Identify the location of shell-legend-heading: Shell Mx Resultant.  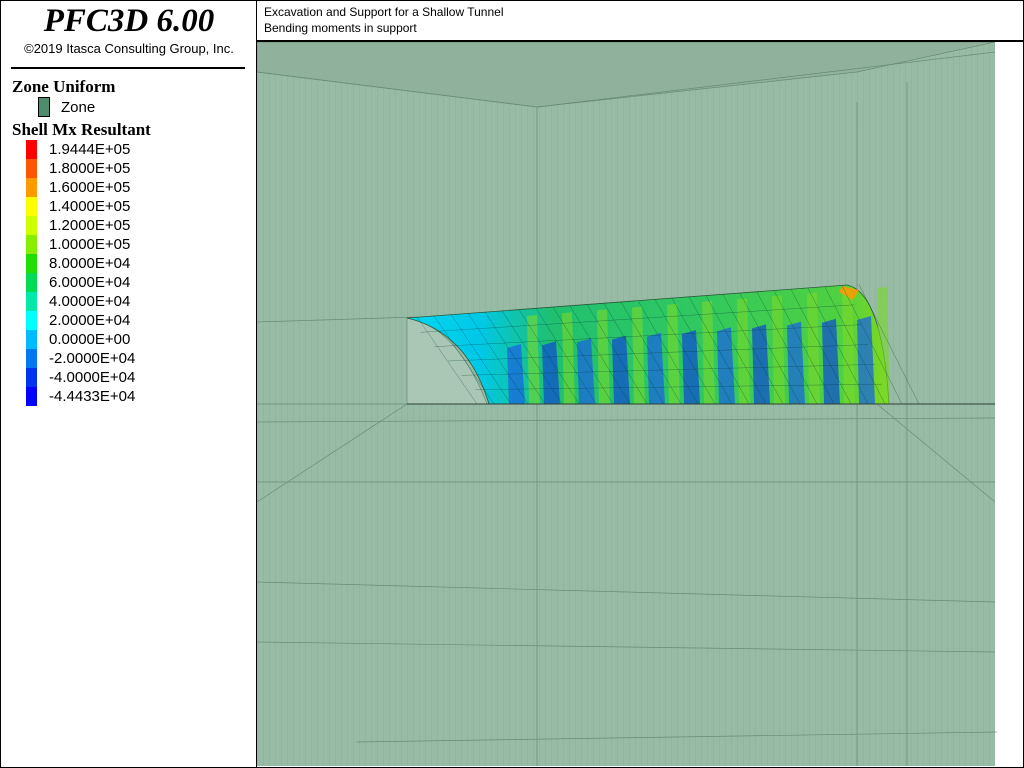
(81, 129).